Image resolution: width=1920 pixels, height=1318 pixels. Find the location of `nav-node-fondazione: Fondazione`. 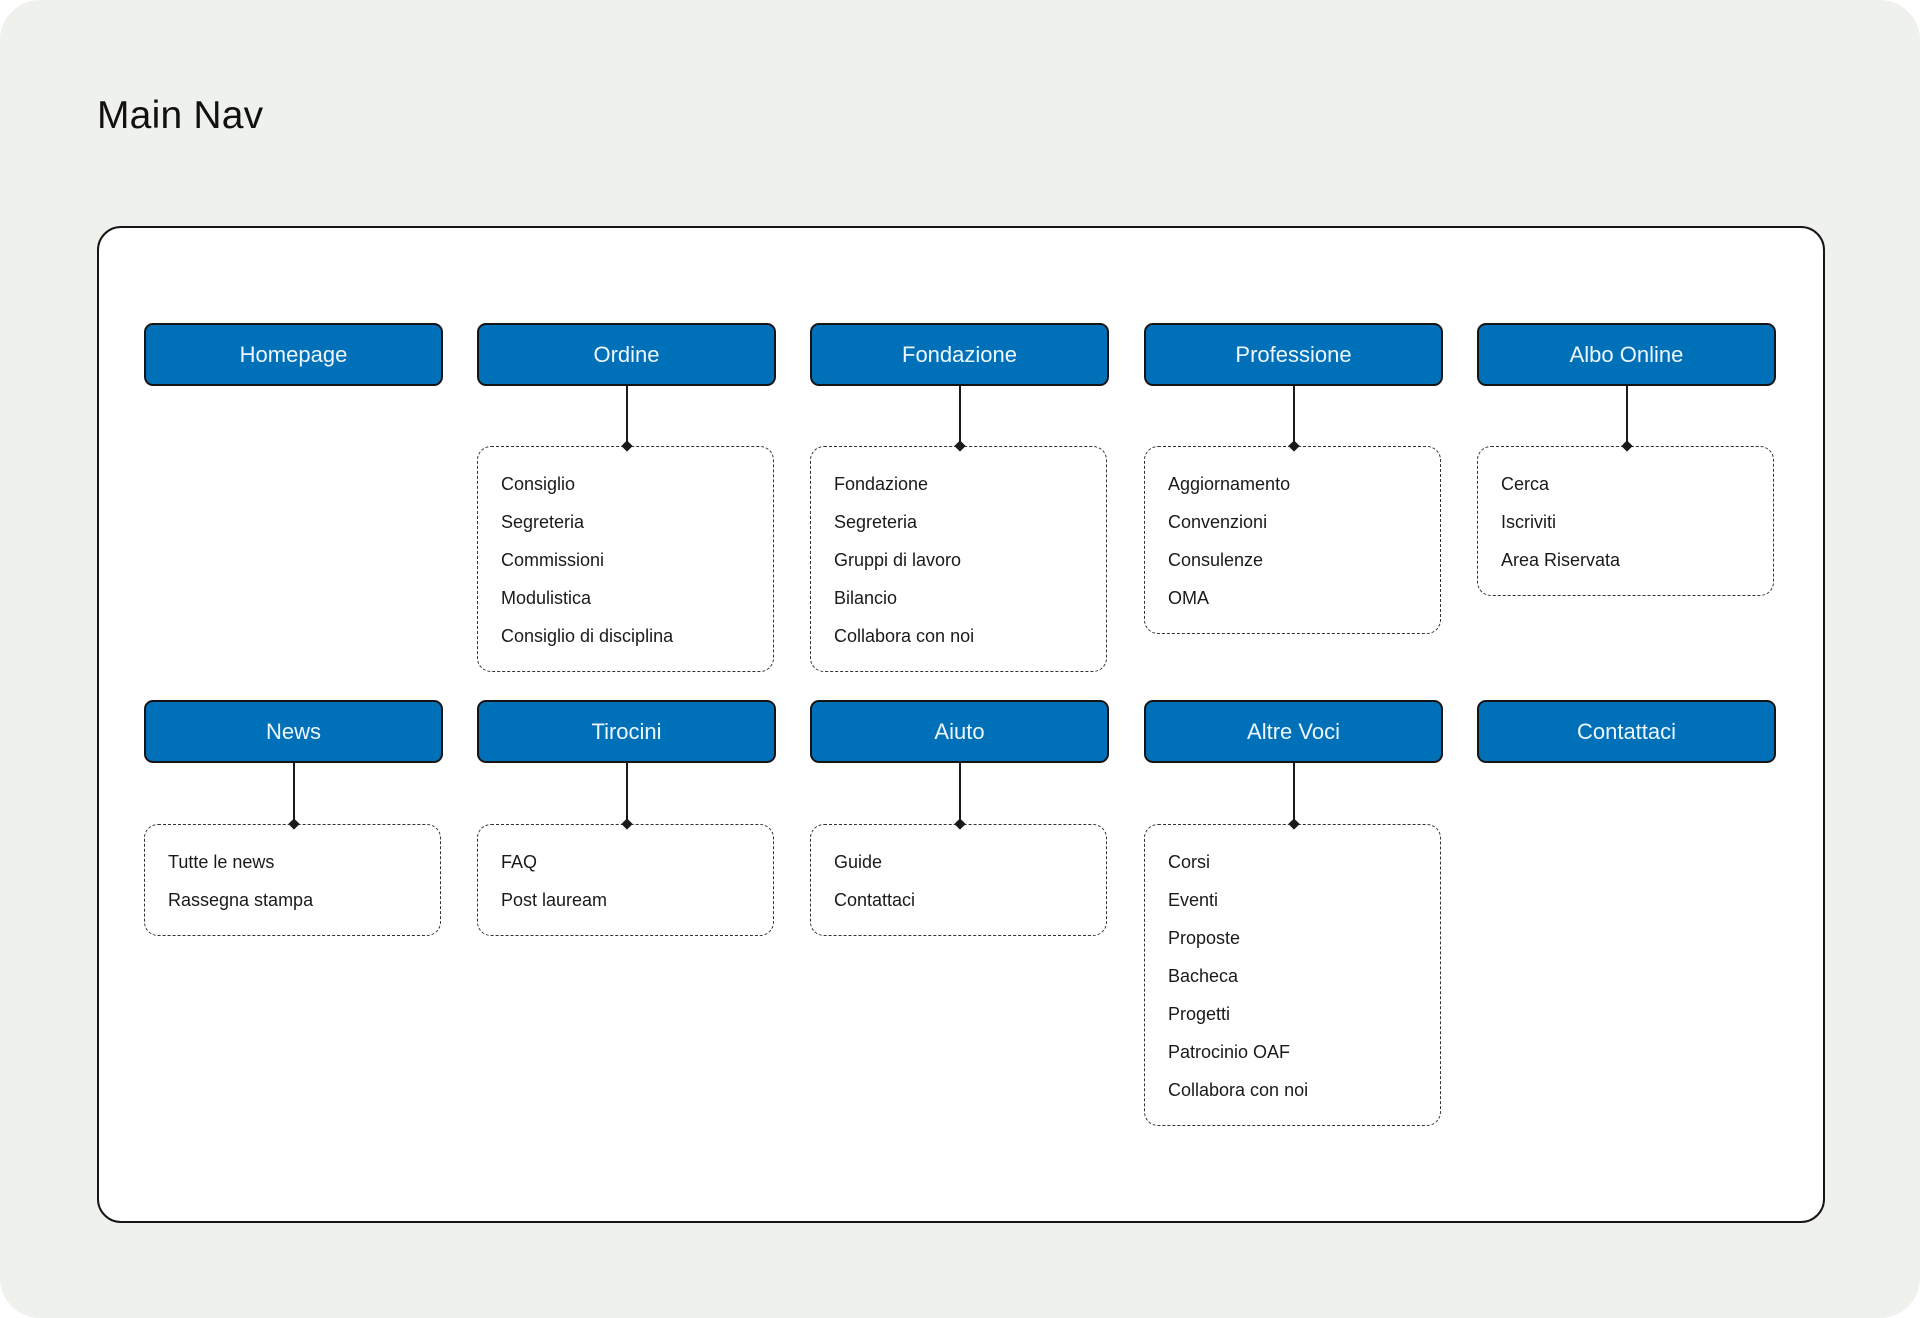

nav-node-fondazione: Fondazione is located at coordinates (959, 354).